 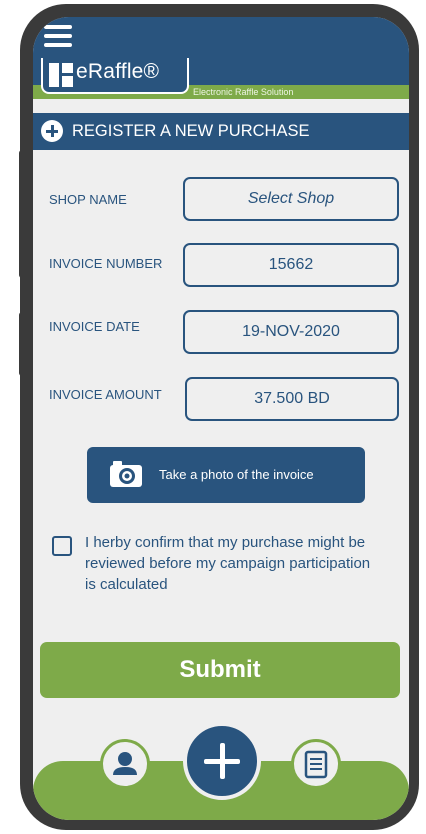 What do you see at coordinates (243, 92) in the screenshot?
I see `tagline: Electronic Raffle Solution` at bounding box center [243, 92].